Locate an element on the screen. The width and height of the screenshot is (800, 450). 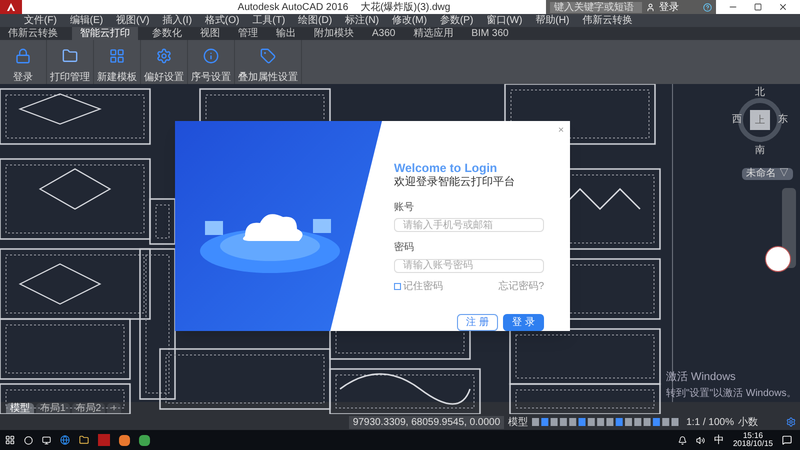
sign-in-link: 登录 is located at coordinates (679, 7).